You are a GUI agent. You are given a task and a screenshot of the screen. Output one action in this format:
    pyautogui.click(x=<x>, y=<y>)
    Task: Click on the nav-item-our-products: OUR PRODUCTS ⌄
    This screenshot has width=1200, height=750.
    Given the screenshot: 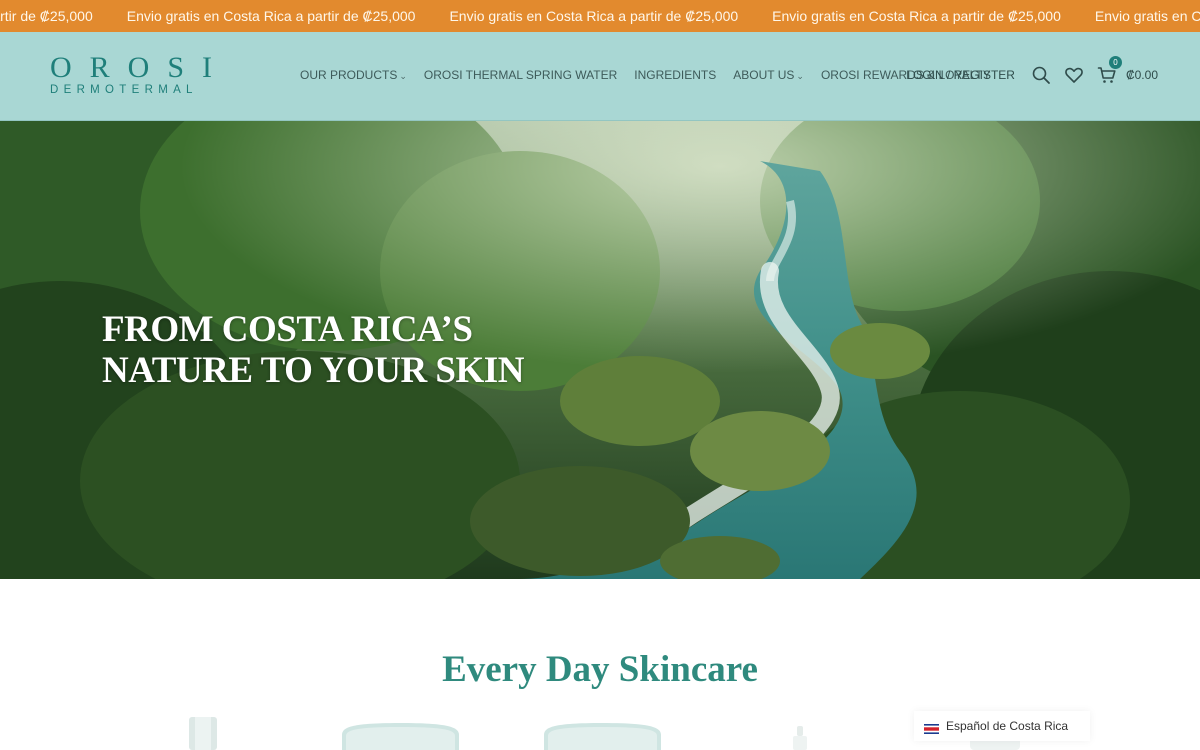 What is the action you would take?
    pyautogui.click(x=353, y=75)
    